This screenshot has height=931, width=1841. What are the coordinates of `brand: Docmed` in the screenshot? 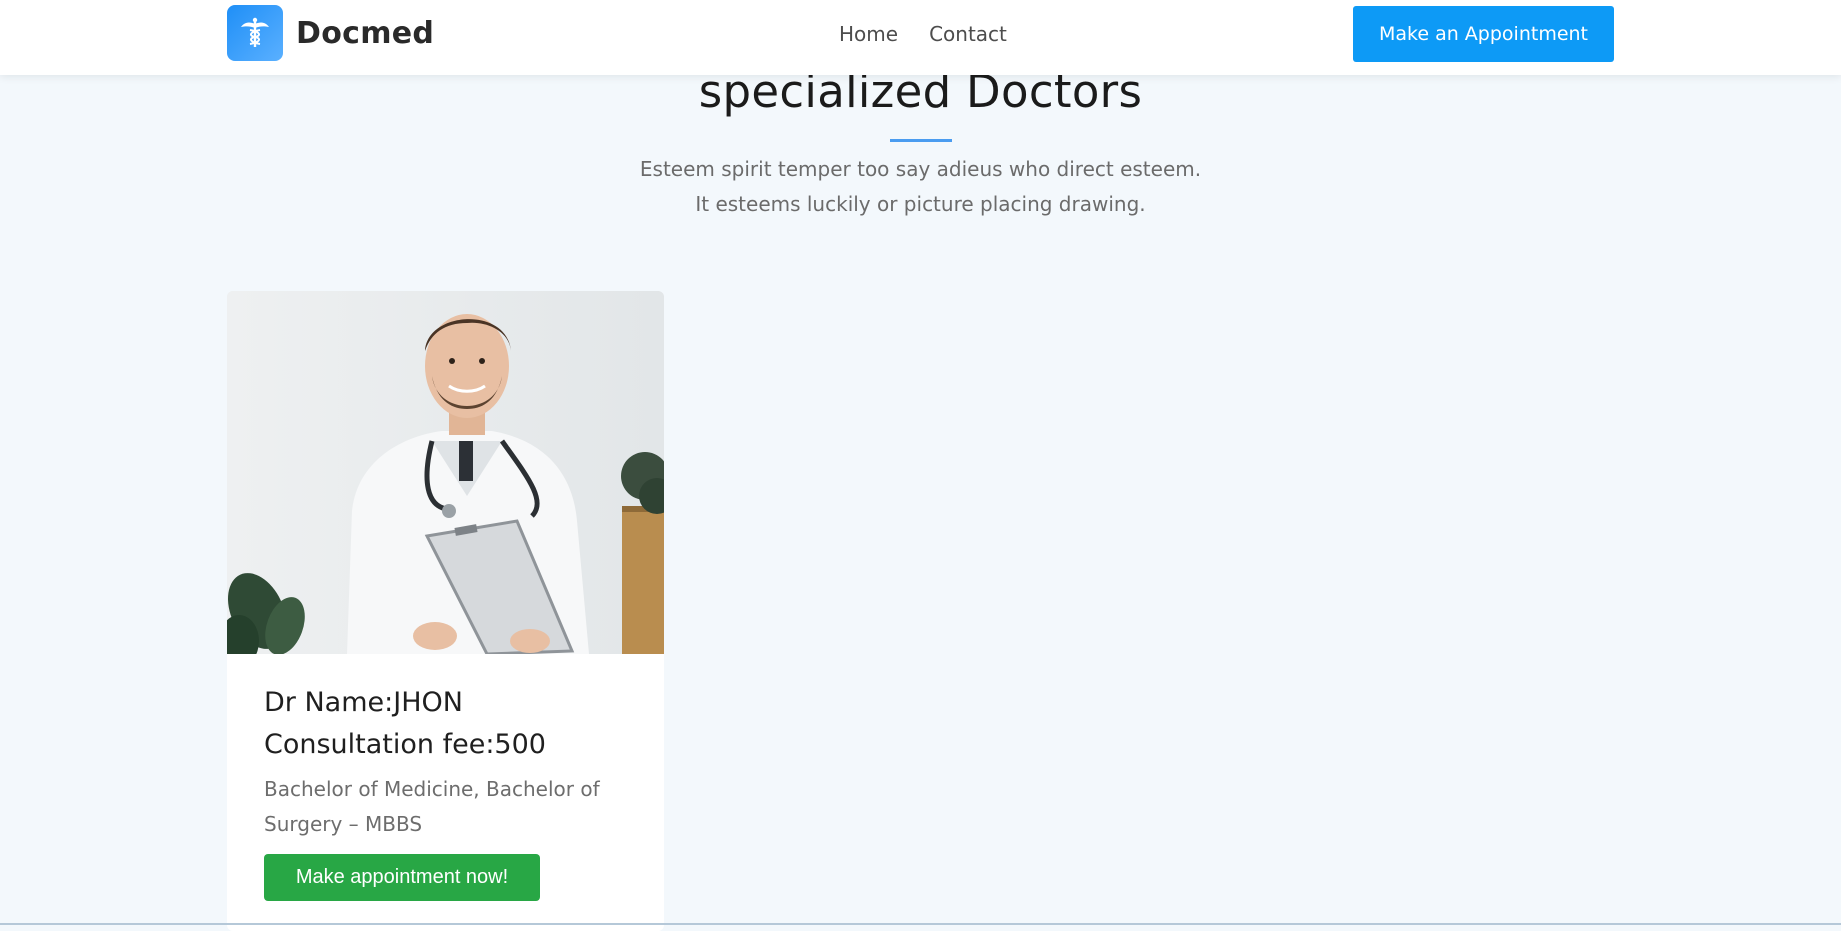 It's located at (330, 33).